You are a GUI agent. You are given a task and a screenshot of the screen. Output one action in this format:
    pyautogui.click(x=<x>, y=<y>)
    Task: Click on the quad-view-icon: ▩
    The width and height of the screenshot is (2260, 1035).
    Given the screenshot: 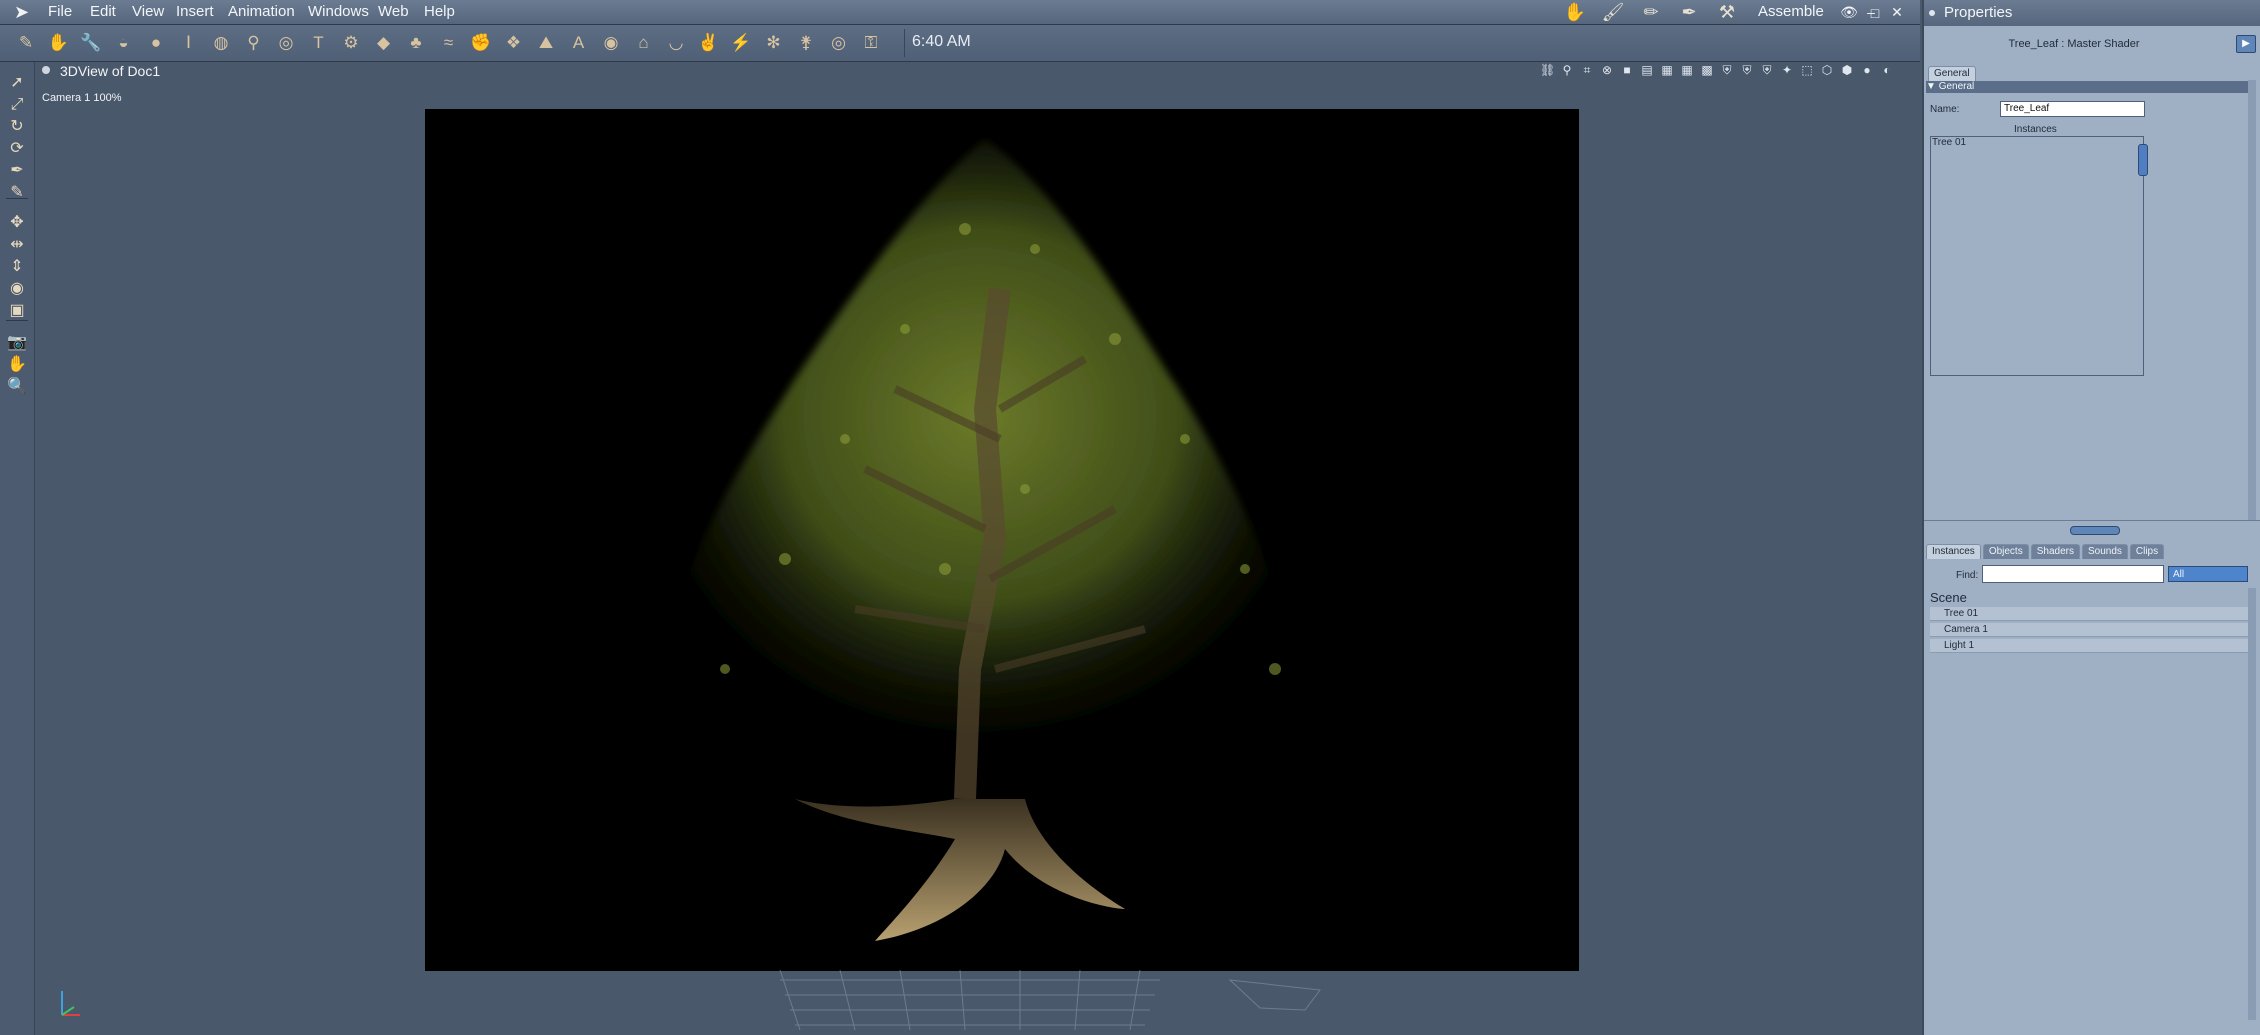 What is the action you would take?
    pyautogui.click(x=1707, y=70)
    